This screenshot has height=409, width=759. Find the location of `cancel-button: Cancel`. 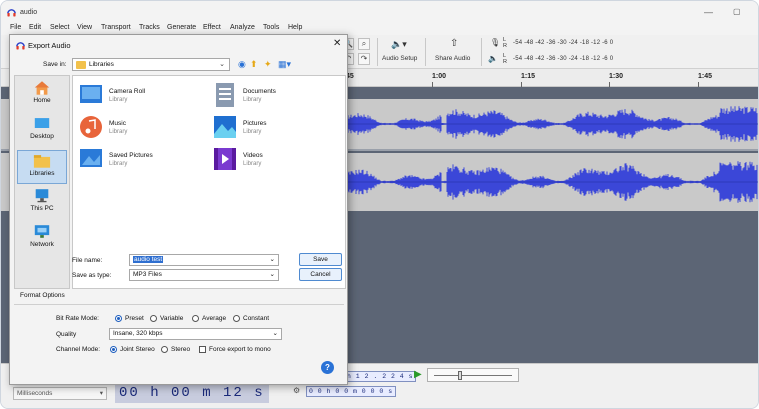

cancel-button: Cancel is located at coordinates (320, 274).